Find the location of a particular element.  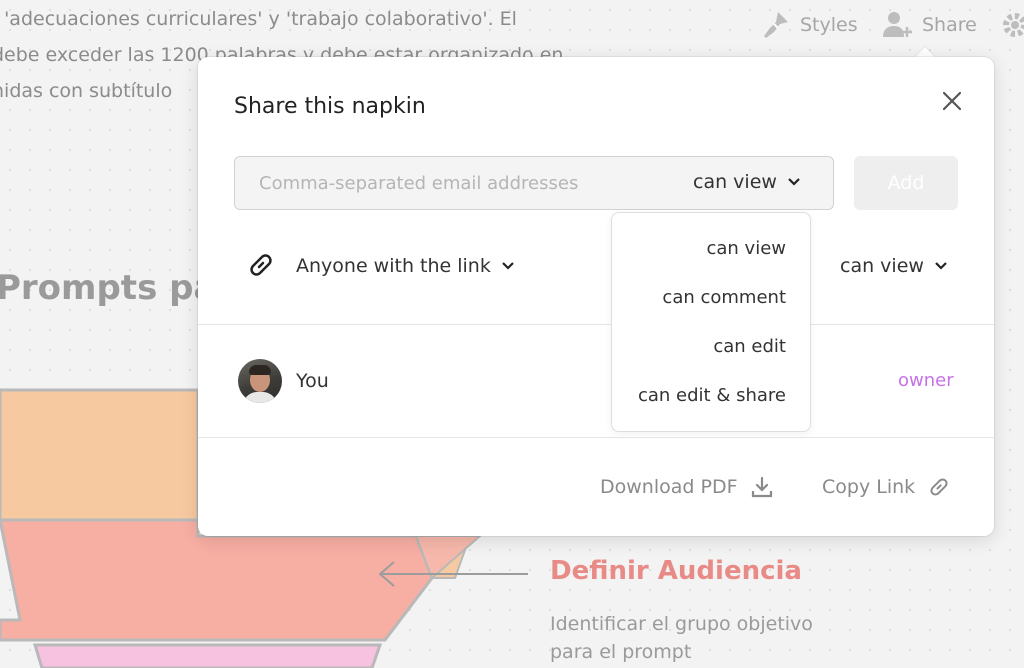

styles-icon is located at coordinates (776, 25).